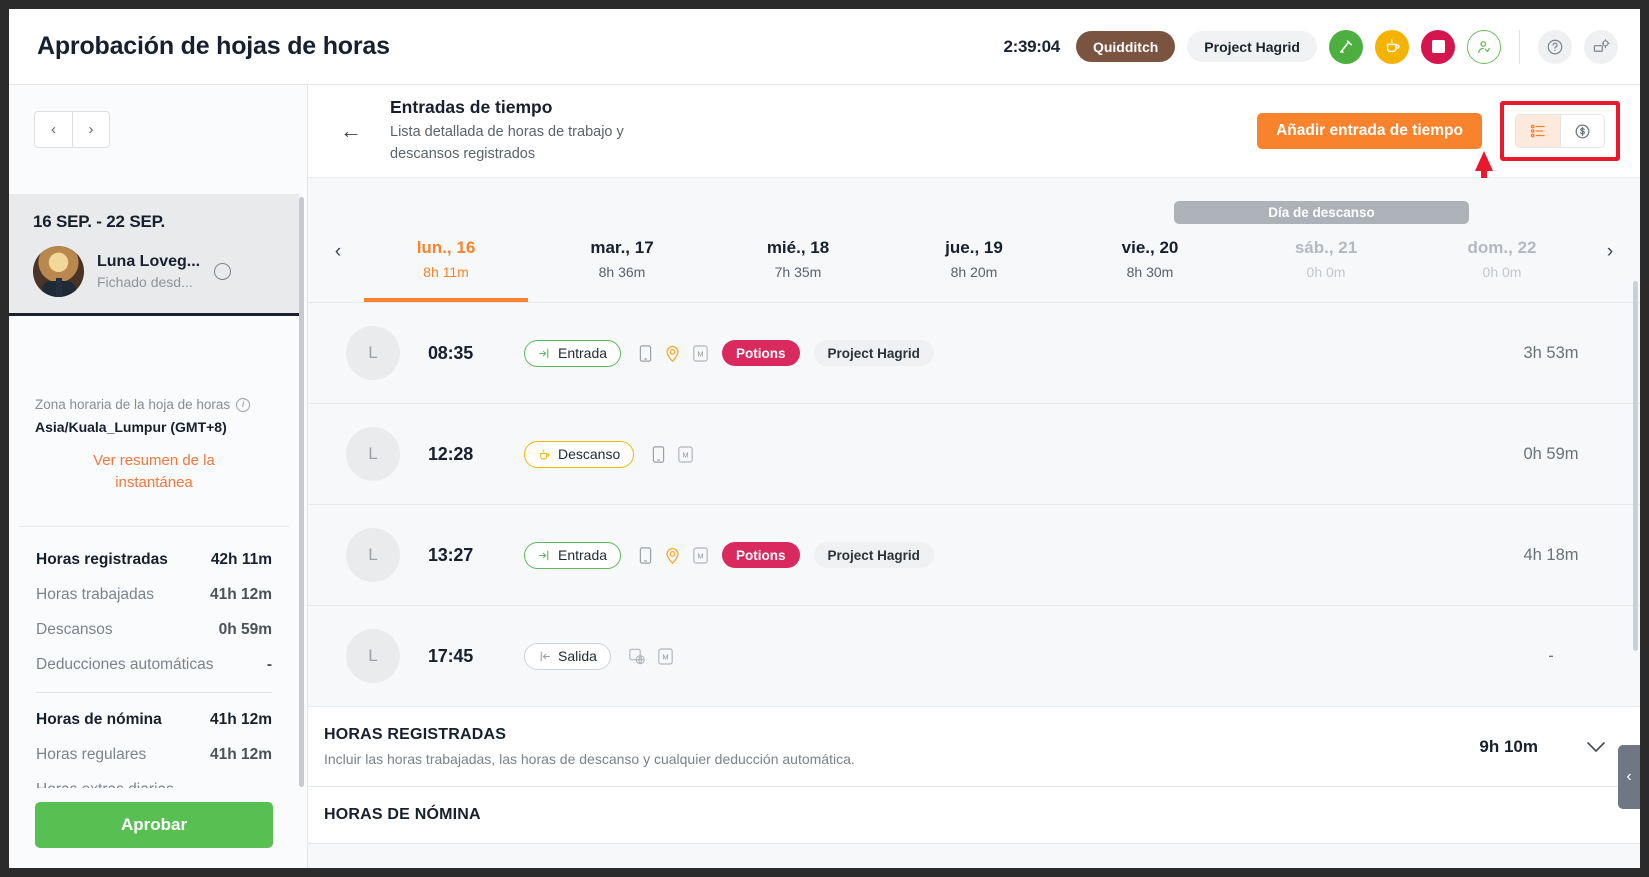 This screenshot has height=877, width=1649. Describe the element at coordinates (1346, 46) in the screenshot. I see `activity-icon` at that location.